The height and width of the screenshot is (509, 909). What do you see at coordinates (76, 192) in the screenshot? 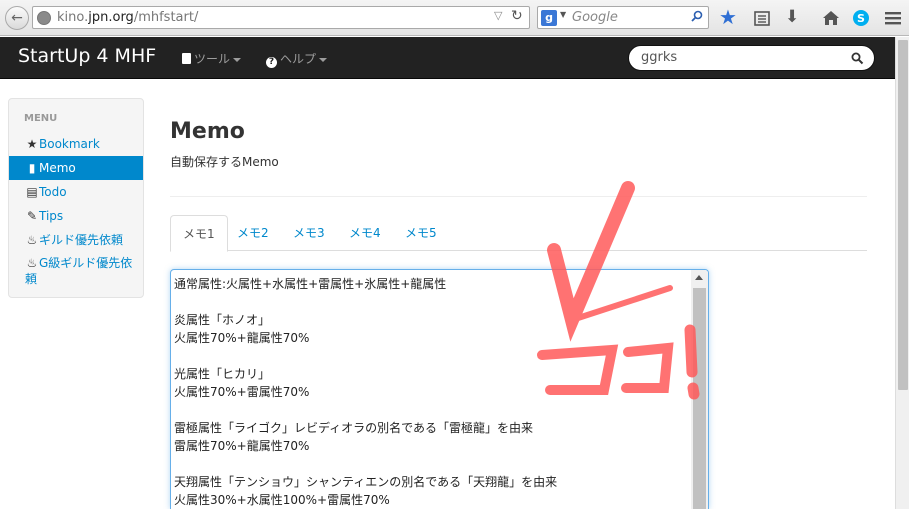
I see `sidebar-item-todo: ▤Todo` at bounding box center [76, 192].